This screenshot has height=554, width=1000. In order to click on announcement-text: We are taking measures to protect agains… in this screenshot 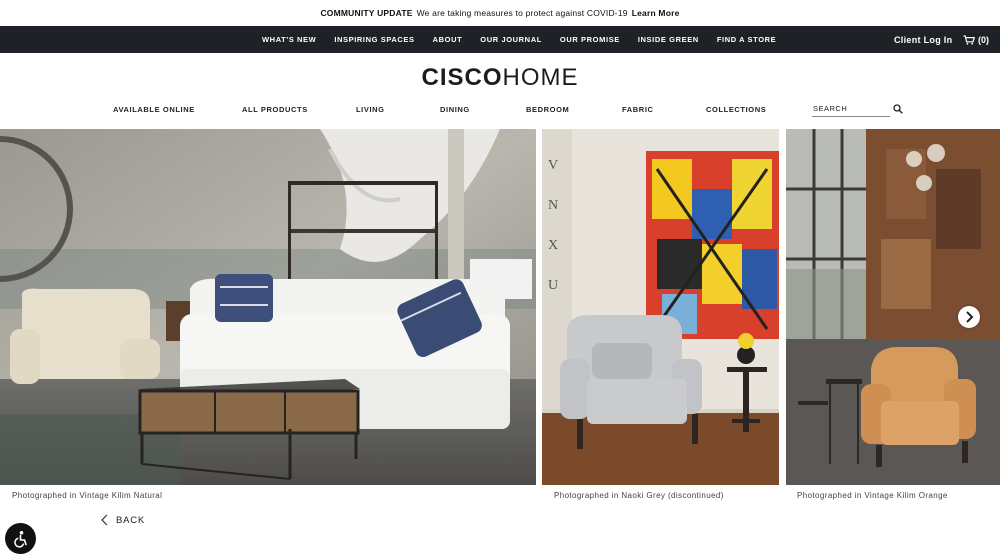, I will do `click(522, 13)`.